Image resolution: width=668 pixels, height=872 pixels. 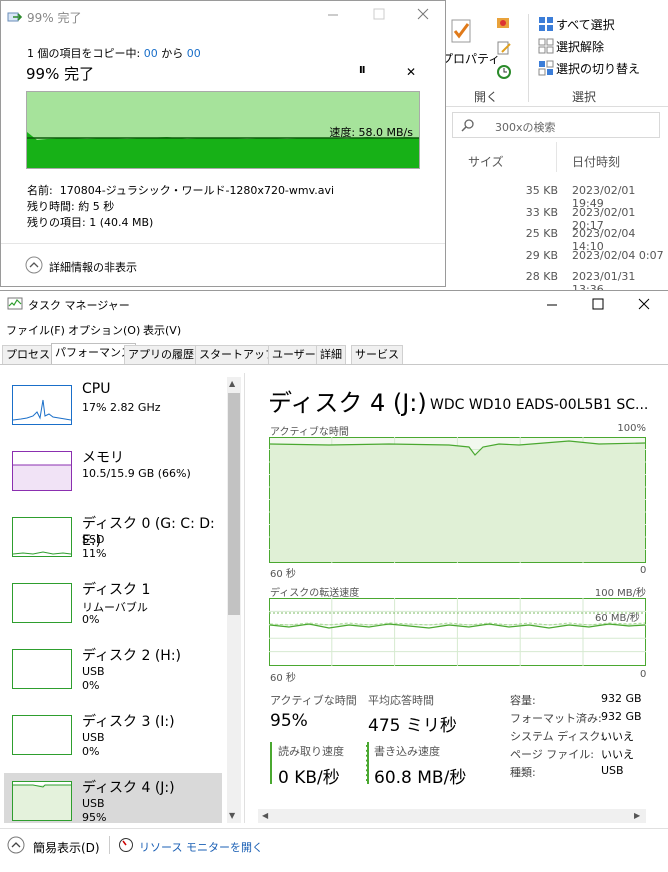 What do you see at coordinates (93, 267) in the screenshot?
I see `details-toggle-link: 詳細情報の非表示` at bounding box center [93, 267].